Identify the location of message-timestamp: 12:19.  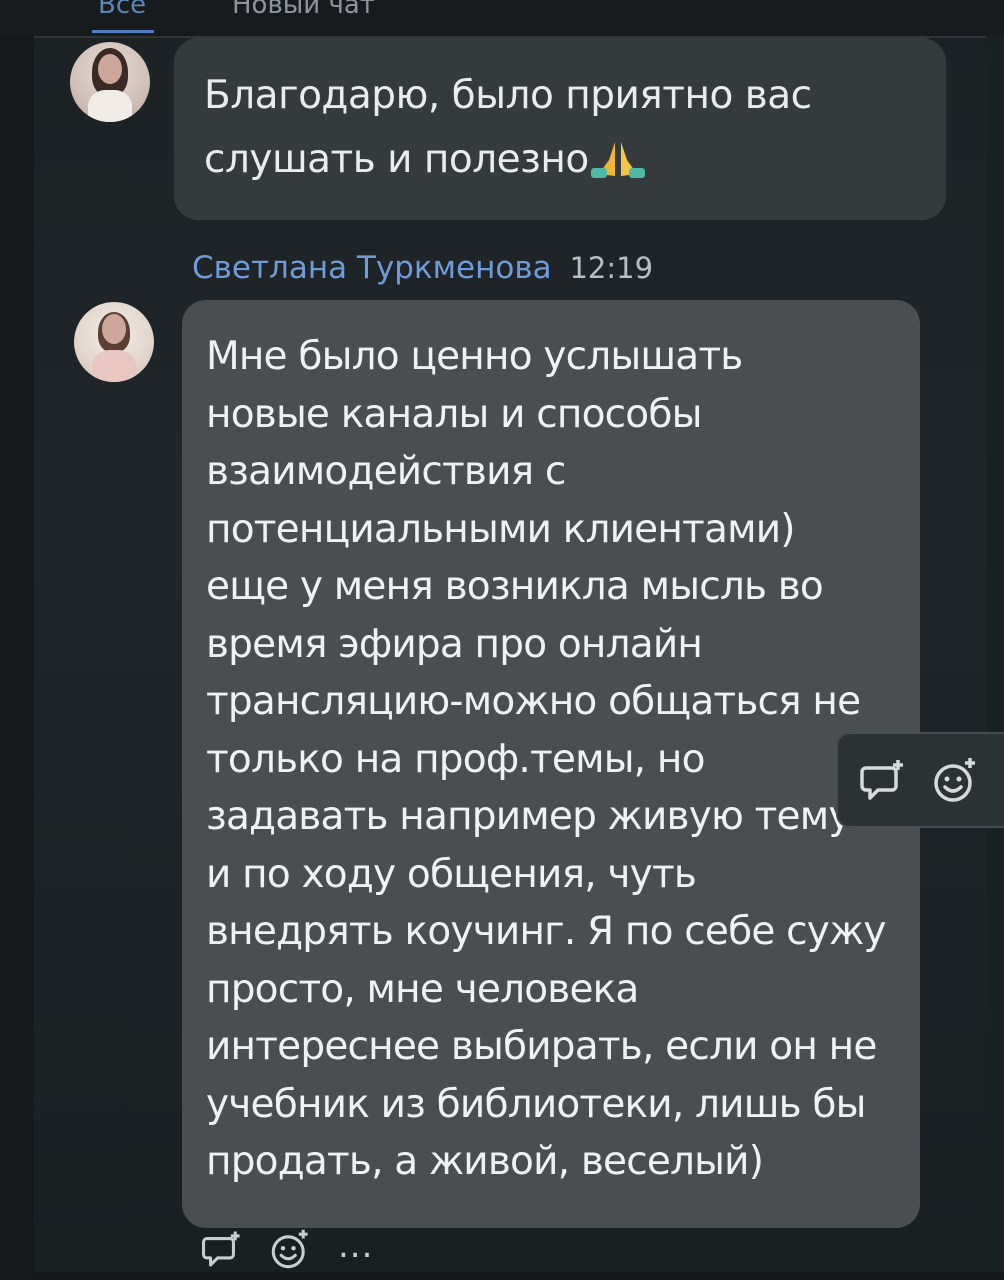
(611, 268).